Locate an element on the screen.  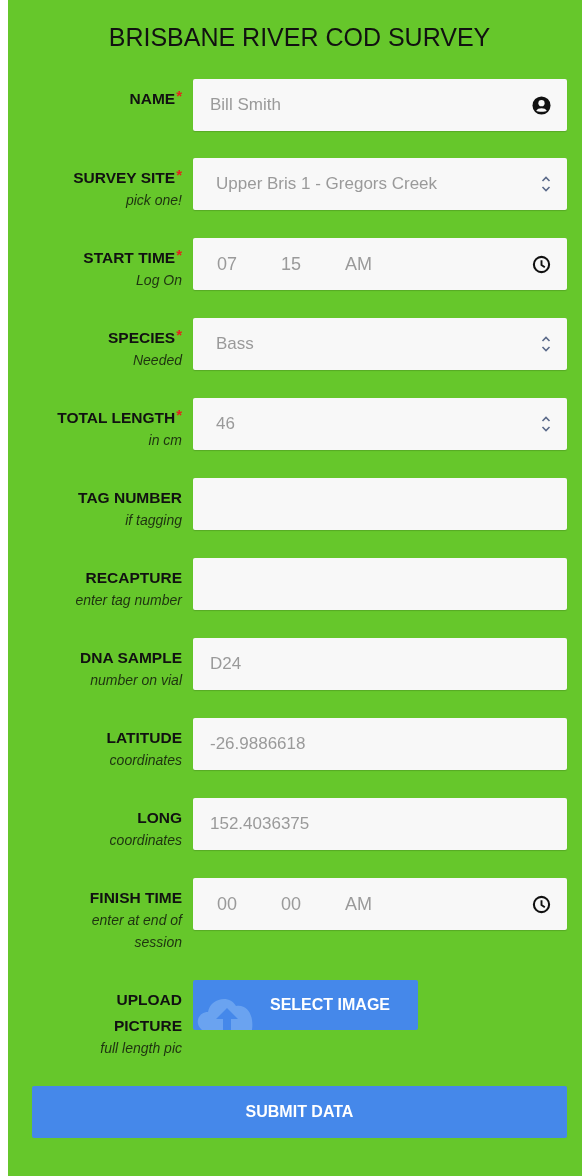
field-label: LATITUDE is located at coordinates (144, 737).